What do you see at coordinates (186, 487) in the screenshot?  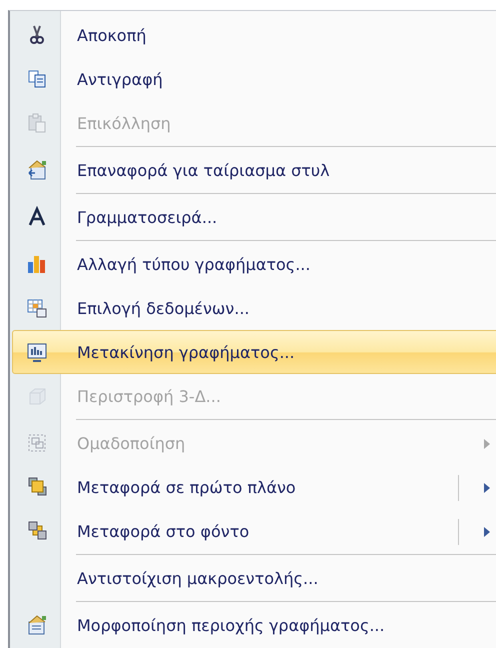 I see `menu-item-label: Μεταφορά σε πρώτο πλάνο` at bounding box center [186, 487].